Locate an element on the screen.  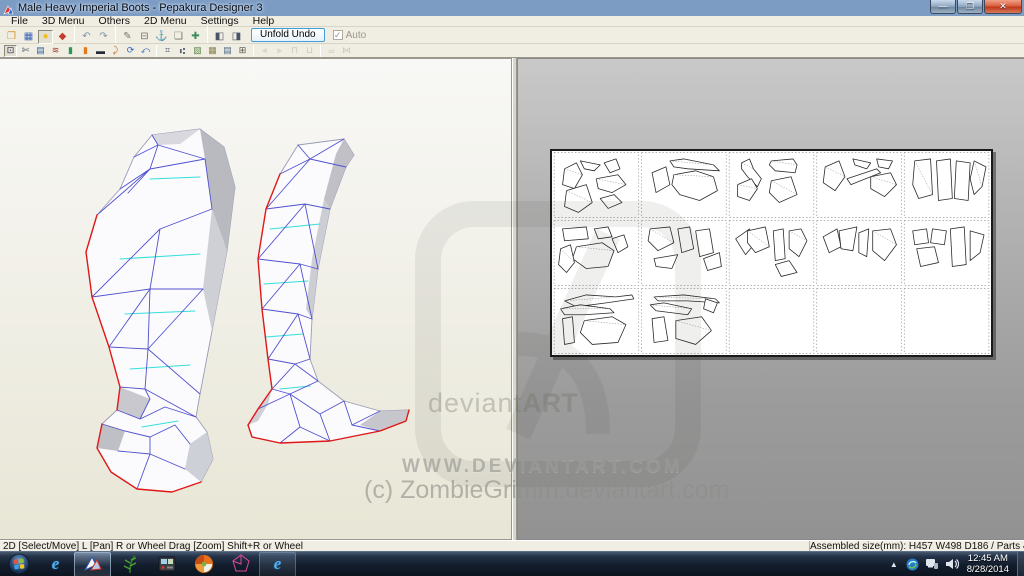
taskbar-media-recorder is located at coordinates (166, 564).